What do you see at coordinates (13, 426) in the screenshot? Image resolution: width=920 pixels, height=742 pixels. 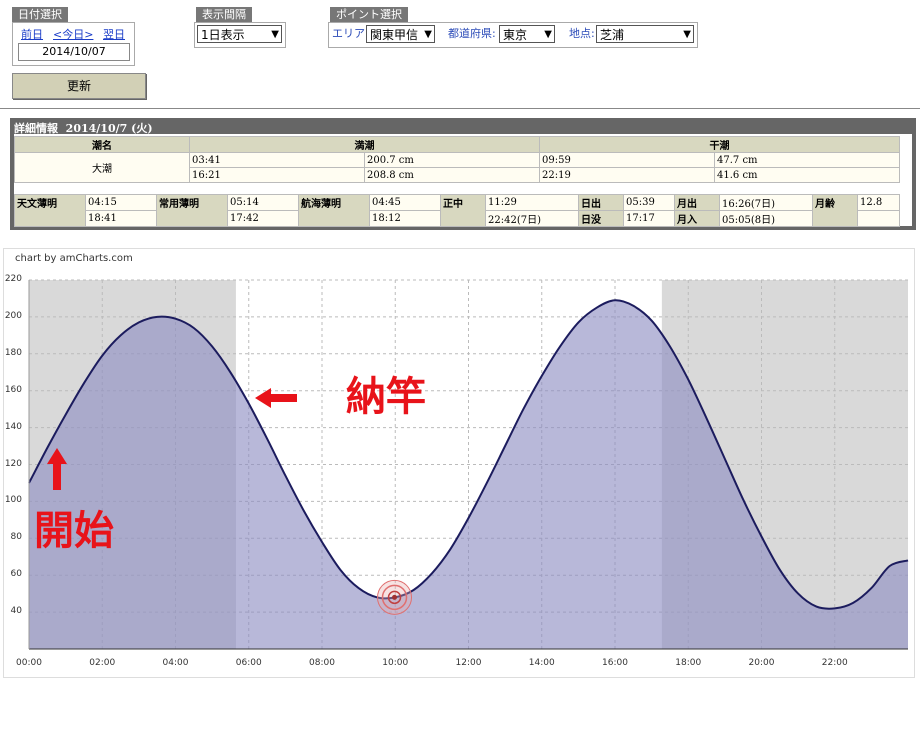 I see `y-tick-label: 140` at bounding box center [13, 426].